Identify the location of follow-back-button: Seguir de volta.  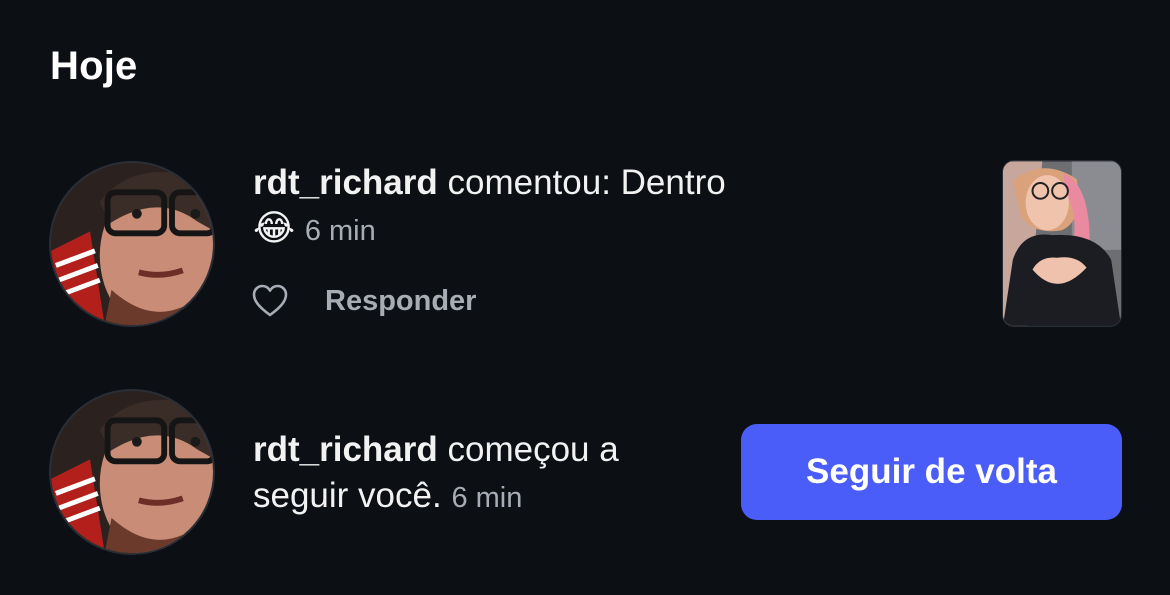
(931, 472).